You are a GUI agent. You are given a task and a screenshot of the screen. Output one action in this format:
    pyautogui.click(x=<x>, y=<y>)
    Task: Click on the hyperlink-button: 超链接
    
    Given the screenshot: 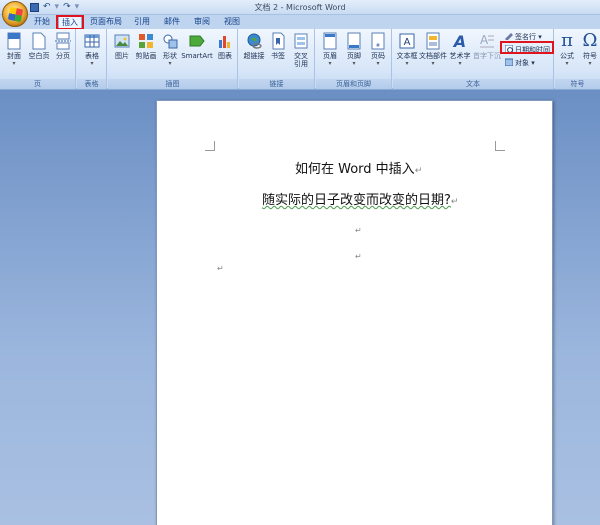 What is the action you would take?
    pyautogui.click(x=254, y=46)
    